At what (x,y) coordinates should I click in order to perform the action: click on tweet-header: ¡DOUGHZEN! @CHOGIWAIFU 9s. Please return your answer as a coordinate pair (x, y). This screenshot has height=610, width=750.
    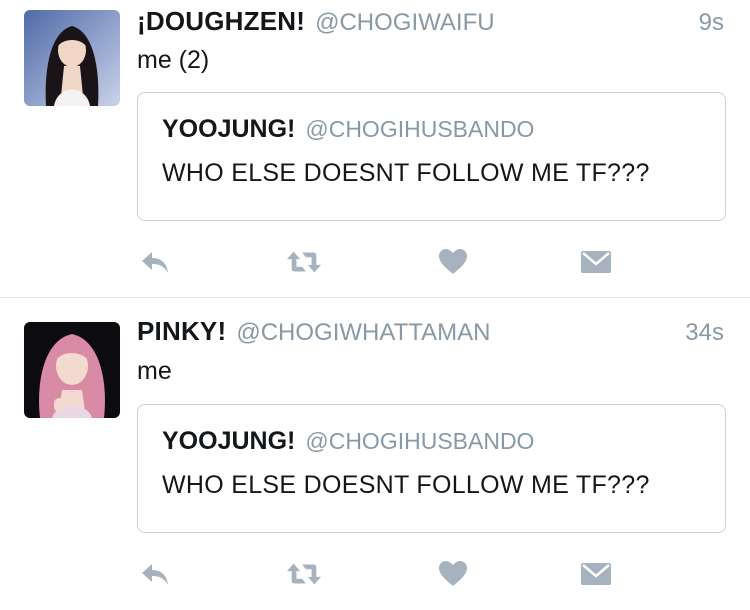
    Looking at the image, I should click on (430, 23).